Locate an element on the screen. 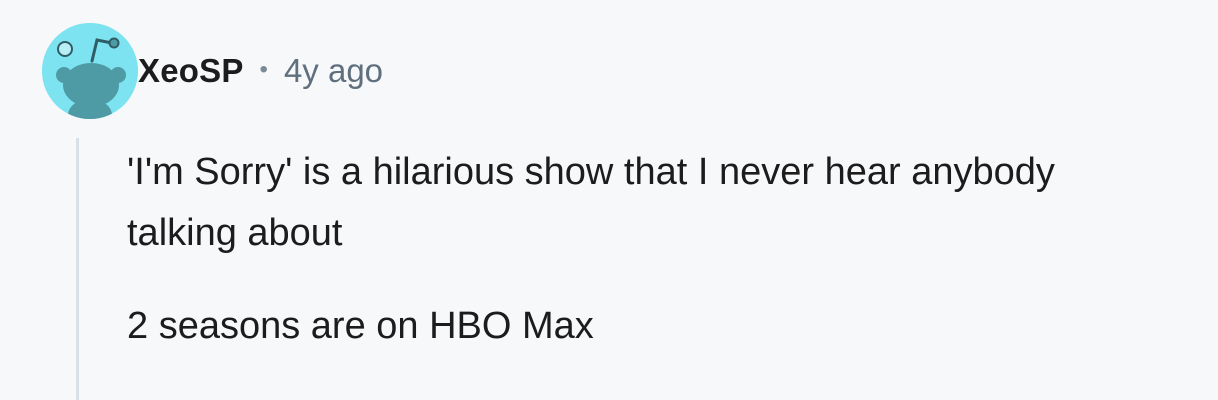 Image resolution: width=1218 pixels, height=400 pixels. comment-header: XeoSP • 4y ago is located at coordinates (212, 71).